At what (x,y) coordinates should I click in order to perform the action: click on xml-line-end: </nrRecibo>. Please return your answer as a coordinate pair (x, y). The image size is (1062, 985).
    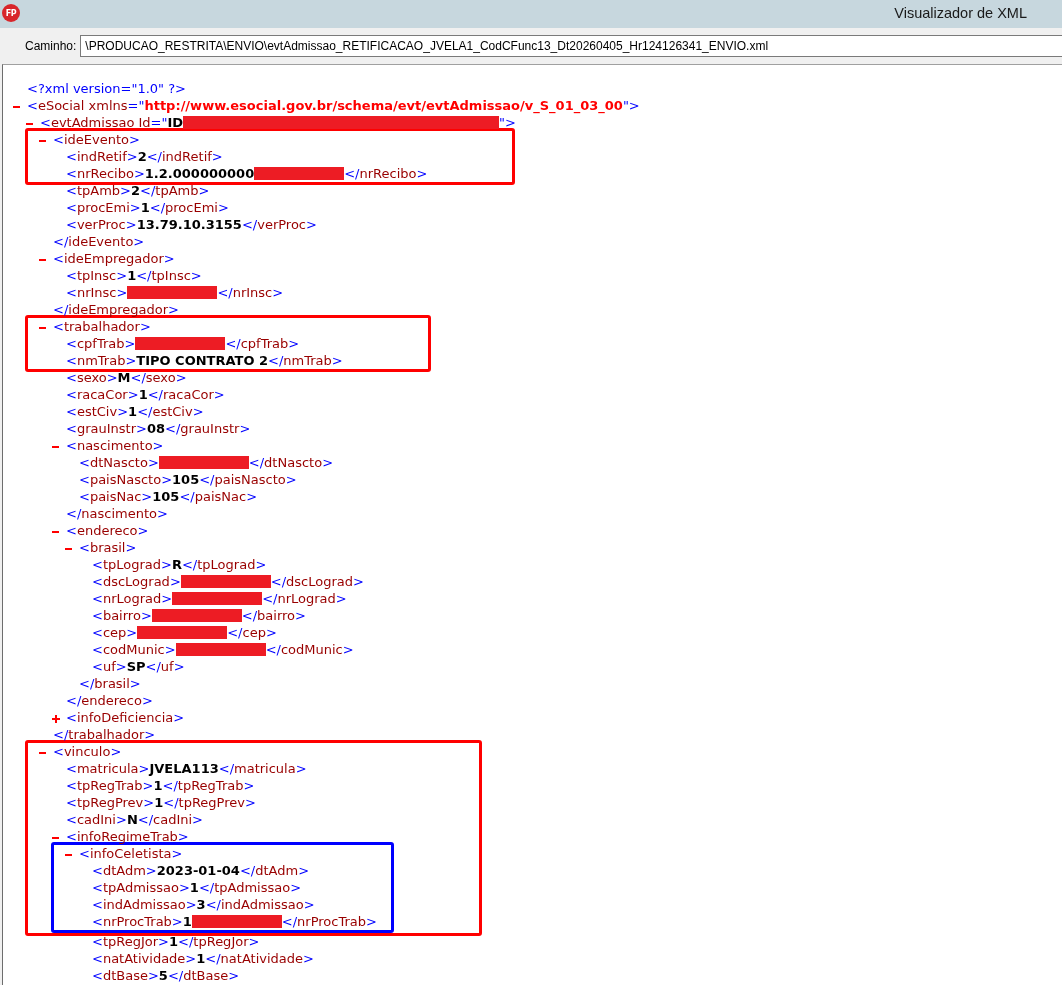
    Looking at the image, I should click on (386, 173).